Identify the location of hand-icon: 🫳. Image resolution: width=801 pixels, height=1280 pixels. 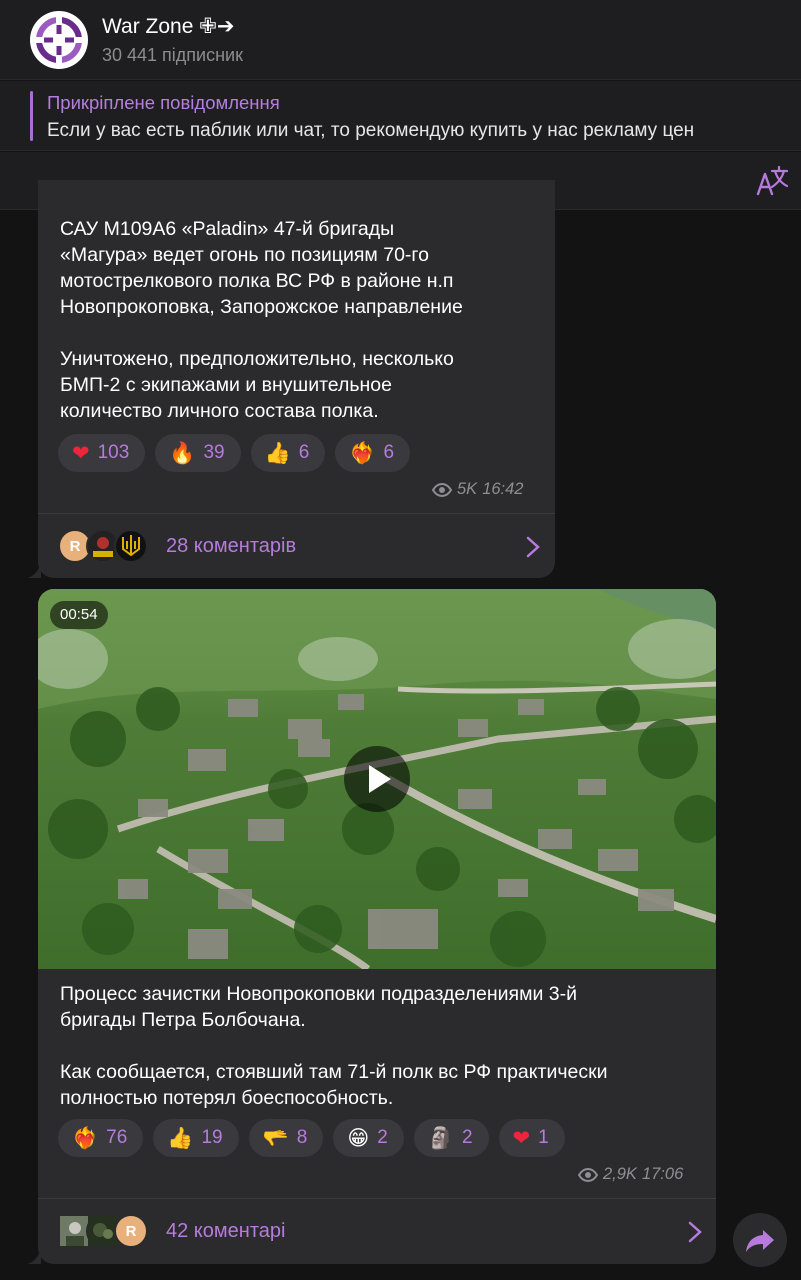
(275, 1138).